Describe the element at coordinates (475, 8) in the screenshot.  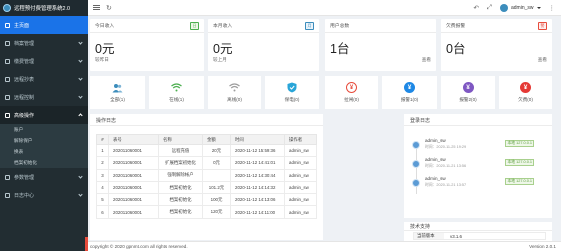
I see `undo-icon: ↶` at that location.